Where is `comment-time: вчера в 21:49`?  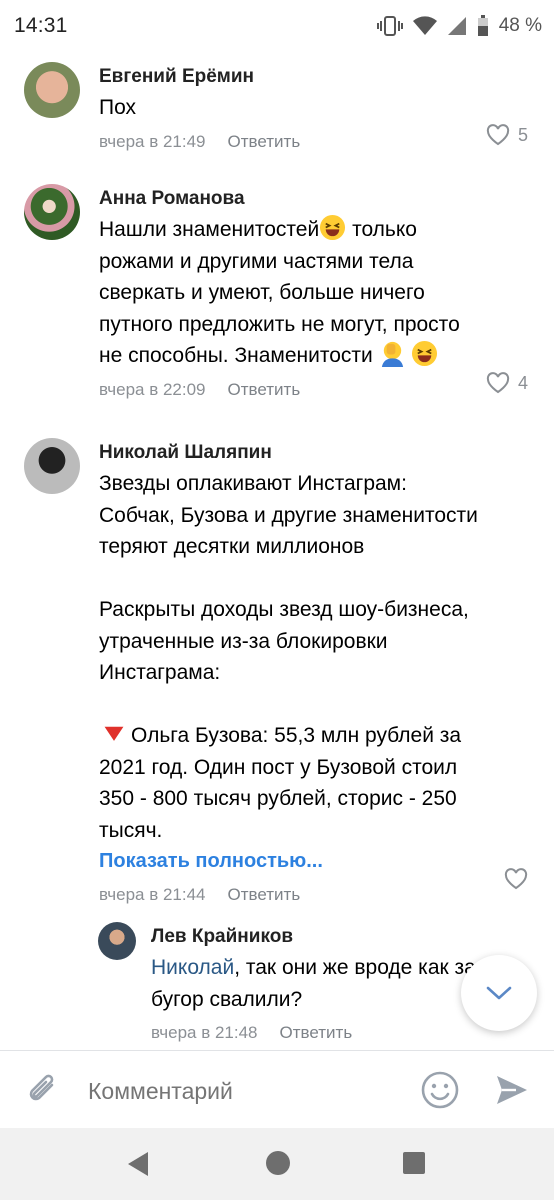 comment-time: вчера в 21:49 is located at coordinates (152, 141).